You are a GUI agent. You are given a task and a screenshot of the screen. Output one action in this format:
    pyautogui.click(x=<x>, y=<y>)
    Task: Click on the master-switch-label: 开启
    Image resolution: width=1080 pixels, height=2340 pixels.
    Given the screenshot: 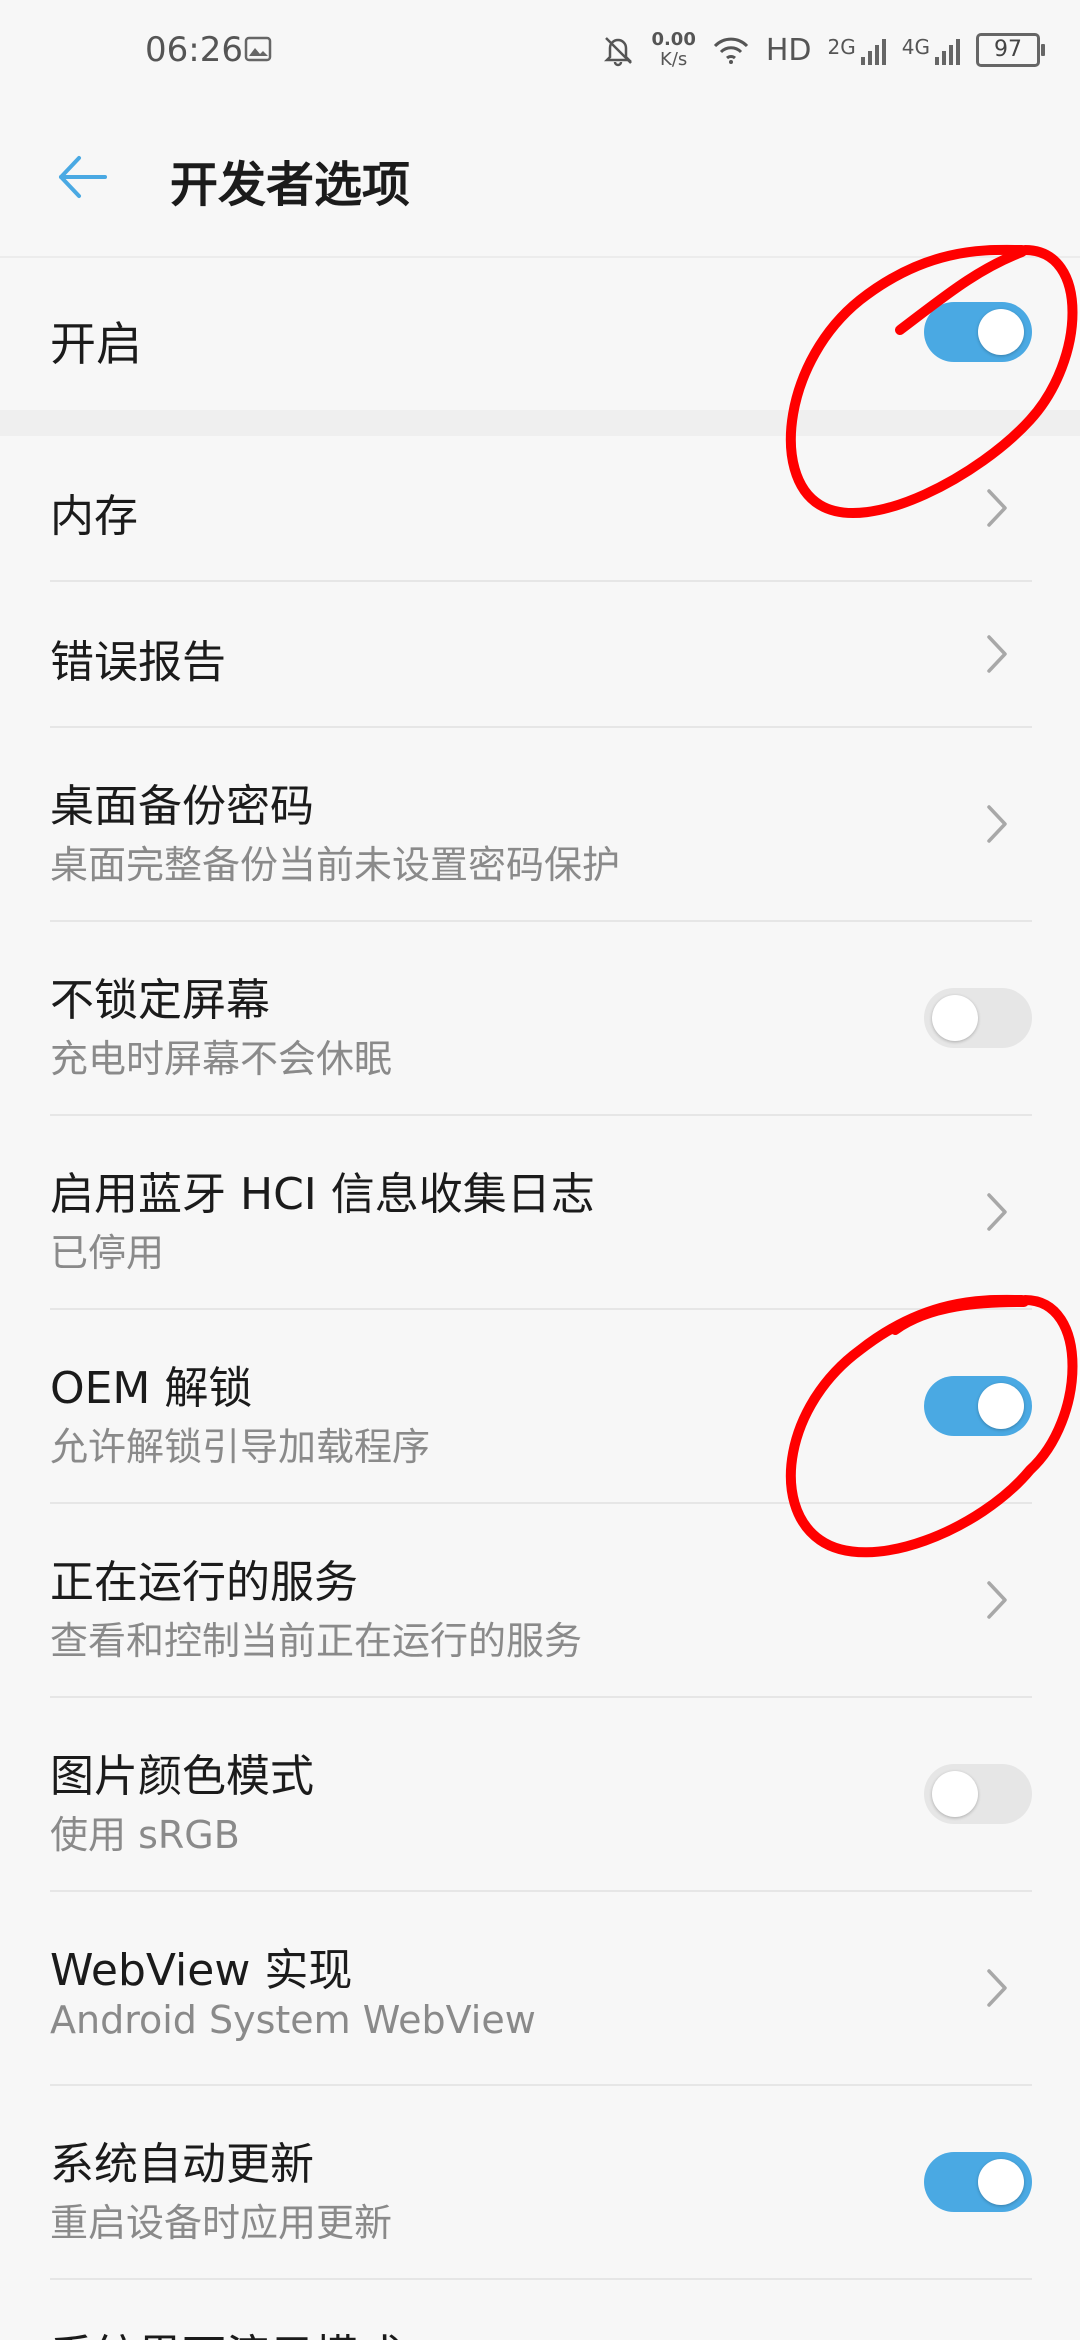 What is the action you would take?
    pyautogui.click(x=96, y=344)
    